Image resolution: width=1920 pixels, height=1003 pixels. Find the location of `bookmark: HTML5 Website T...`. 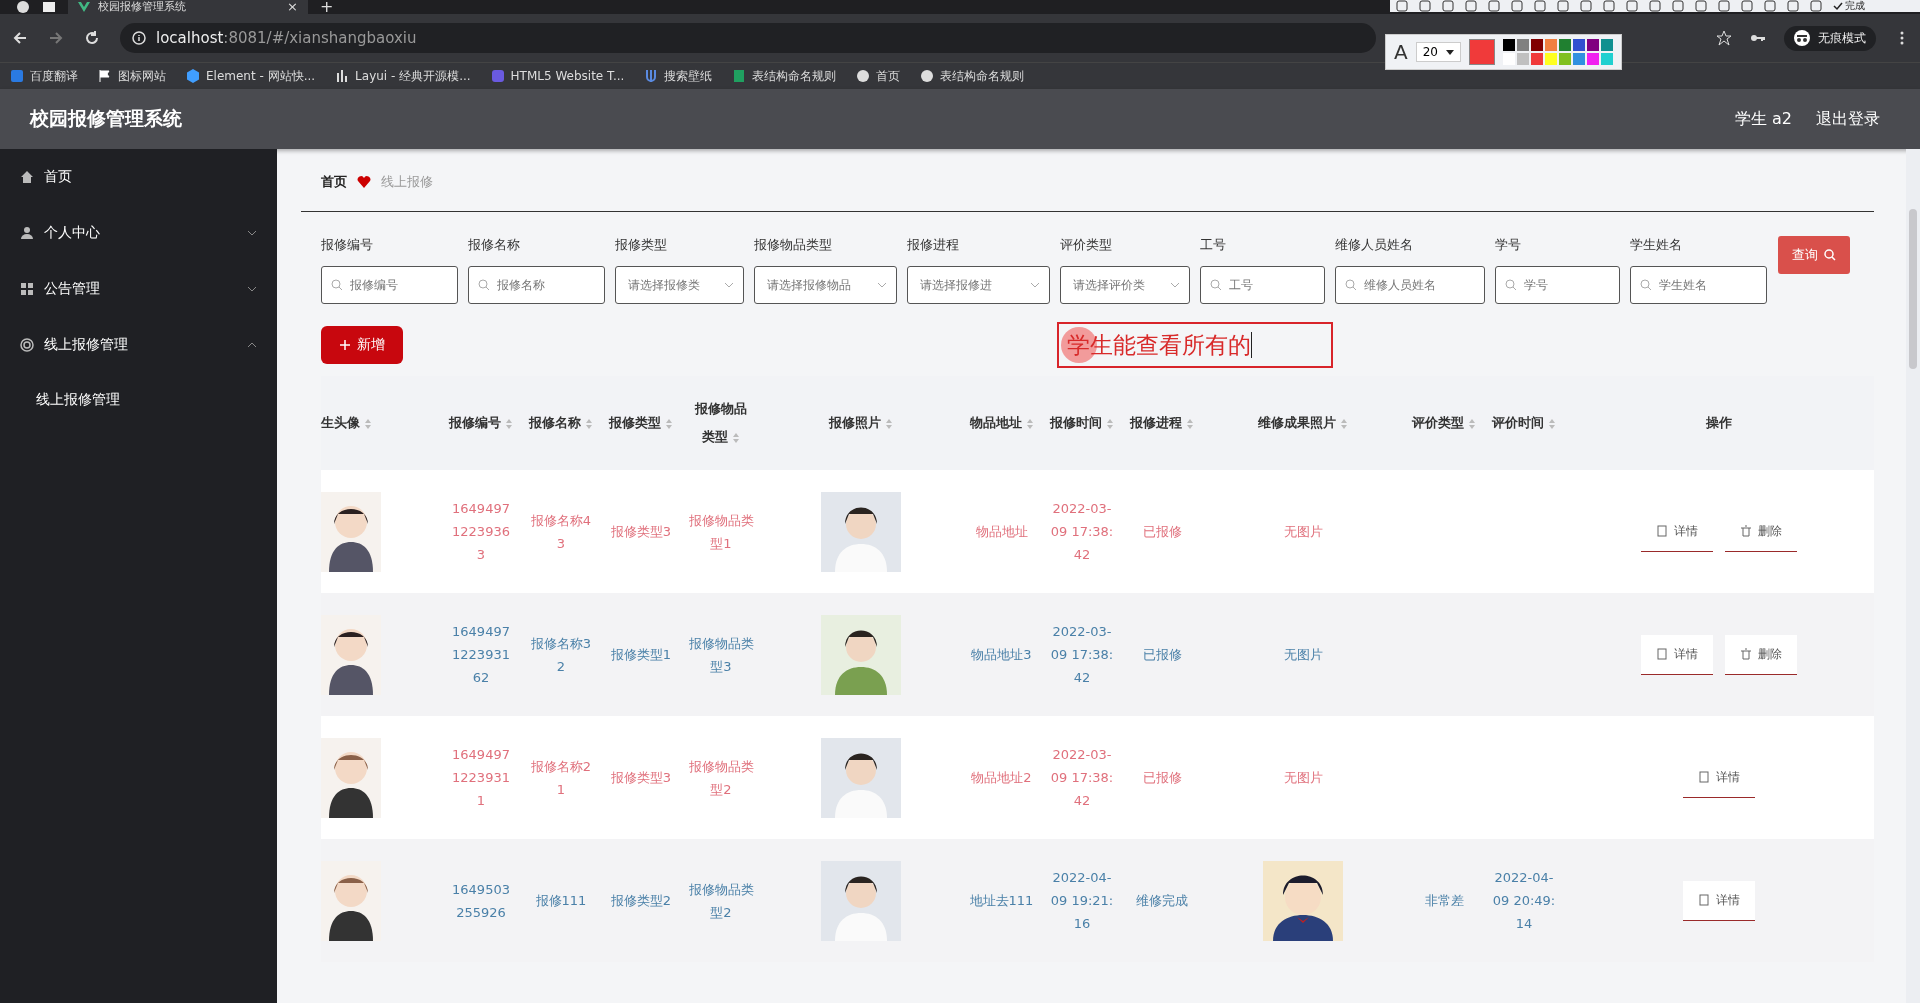

bookmark: HTML5 Website T... is located at coordinates (557, 76).